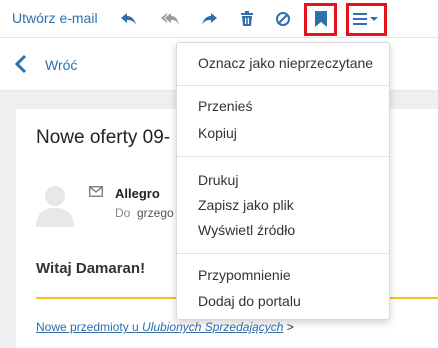  I want to click on compose-email-link: Utwórz e-mail, so click(55, 18).